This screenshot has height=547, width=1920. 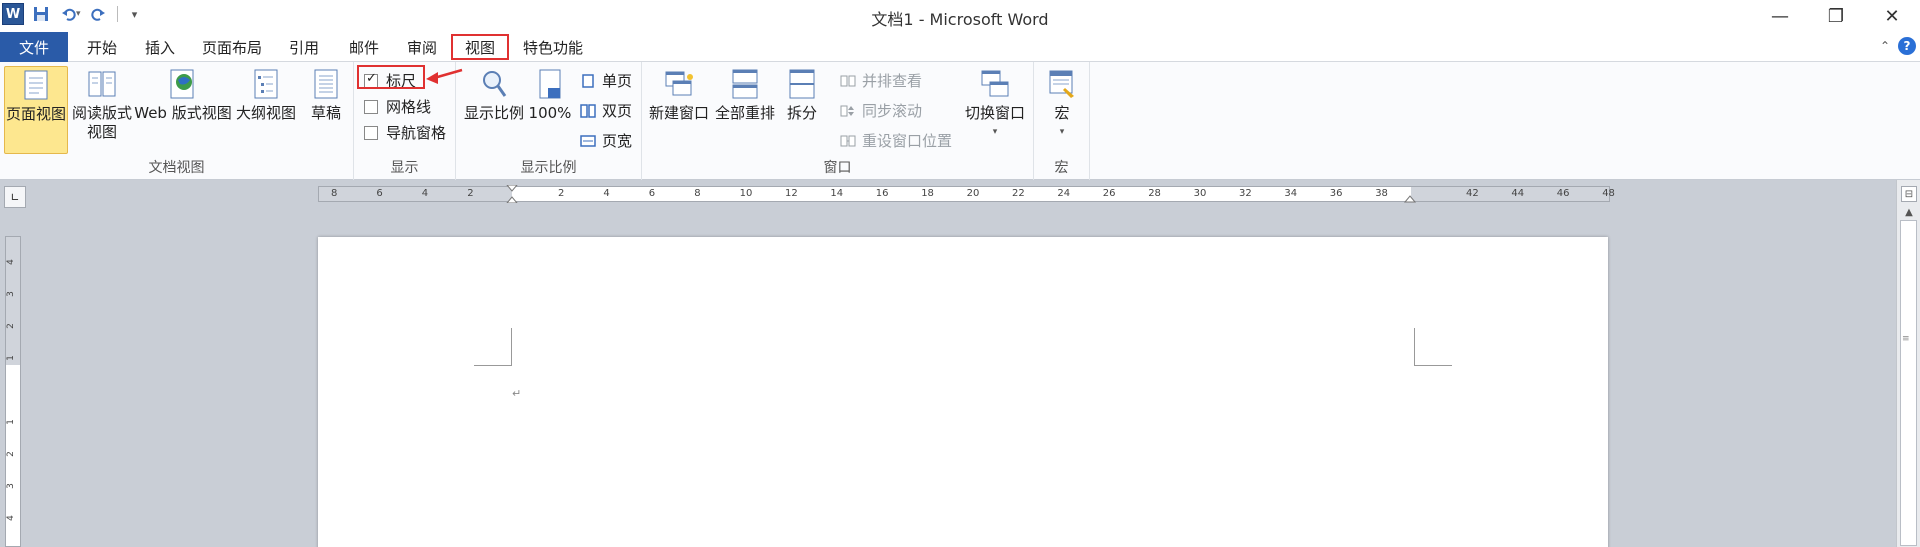 I want to click on new-window-button: 新建窗口, so click(x=679, y=94).